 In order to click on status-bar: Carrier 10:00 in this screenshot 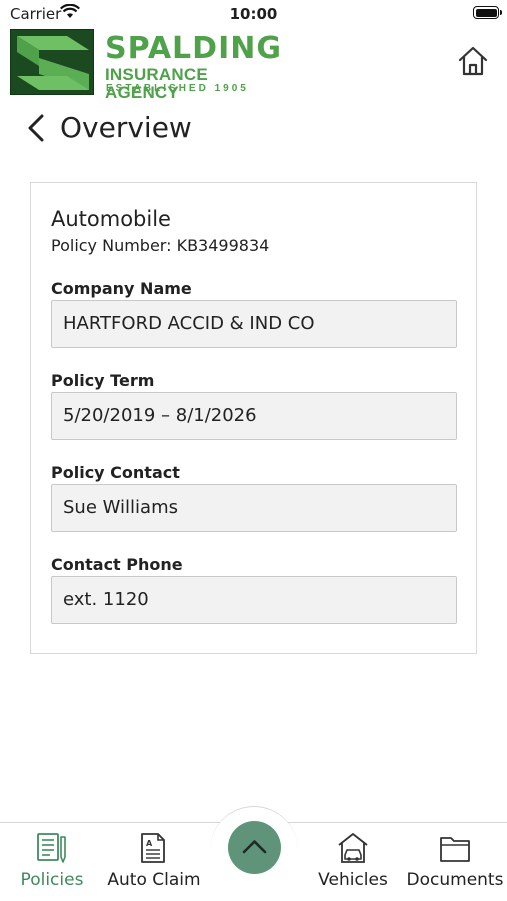, I will do `click(253, 14)`.